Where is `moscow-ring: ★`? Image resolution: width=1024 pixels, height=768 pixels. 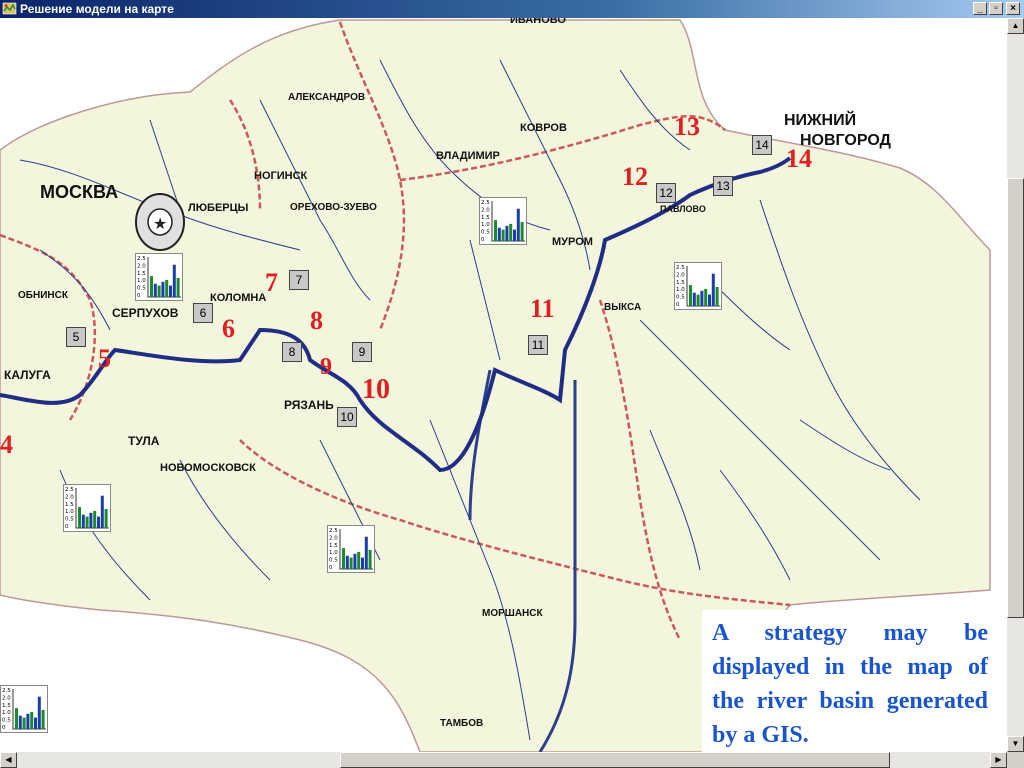
moscow-ring: ★ is located at coordinates (160, 222).